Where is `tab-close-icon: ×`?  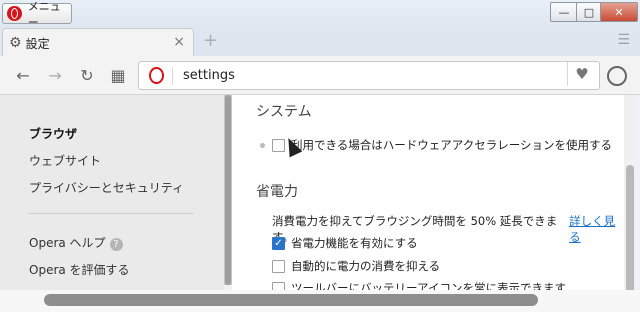
tab-close-icon: × is located at coordinates (179, 42).